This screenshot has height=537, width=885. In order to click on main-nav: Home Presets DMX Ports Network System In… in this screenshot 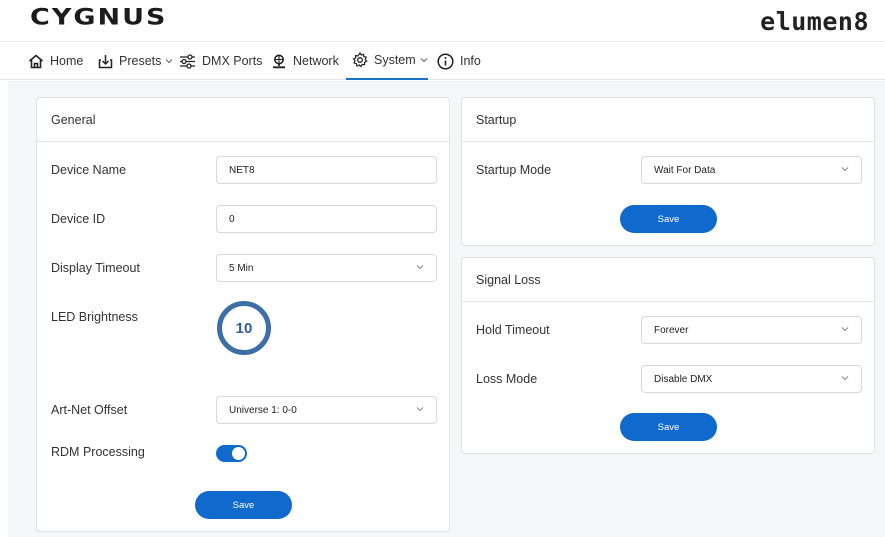, I will do `click(442, 61)`.